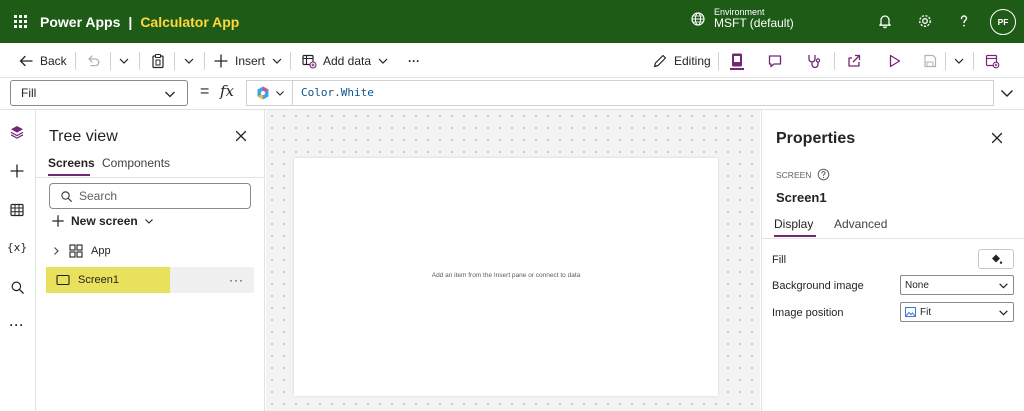 Image resolution: width=1024 pixels, height=411 pixels. What do you see at coordinates (885, 21) in the screenshot?
I see `notifications-button` at bounding box center [885, 21].